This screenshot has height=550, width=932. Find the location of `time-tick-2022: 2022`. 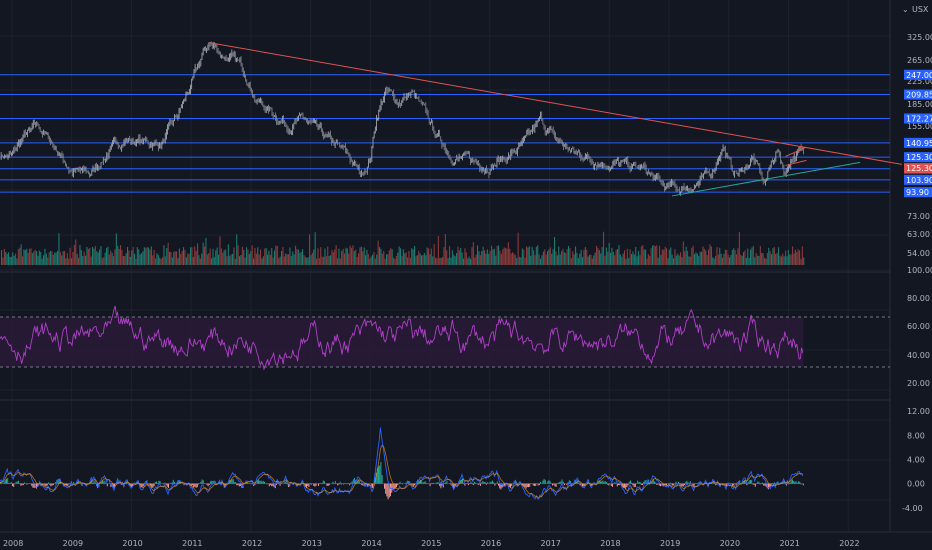

time-tick-2022: 2022 is located at coordinates (849, 543).